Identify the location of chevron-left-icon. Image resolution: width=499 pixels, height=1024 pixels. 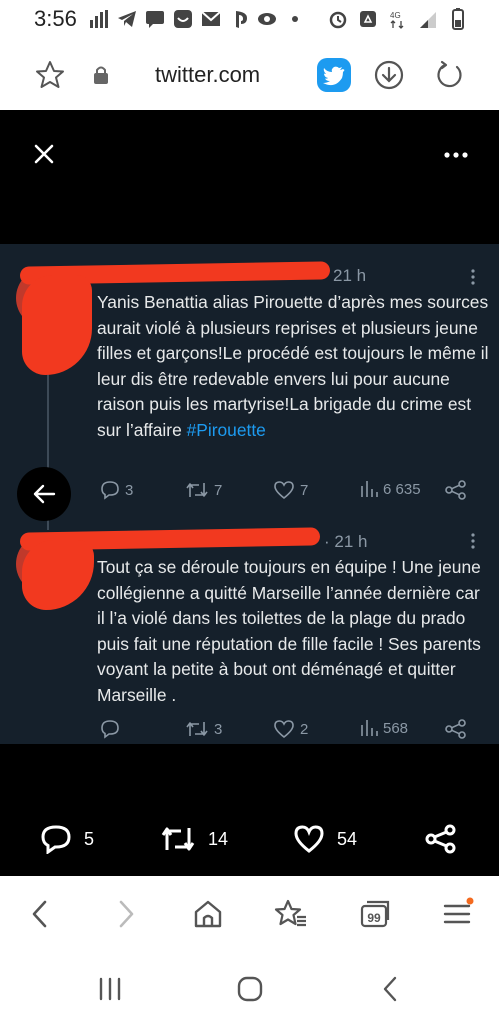
(39, 914).